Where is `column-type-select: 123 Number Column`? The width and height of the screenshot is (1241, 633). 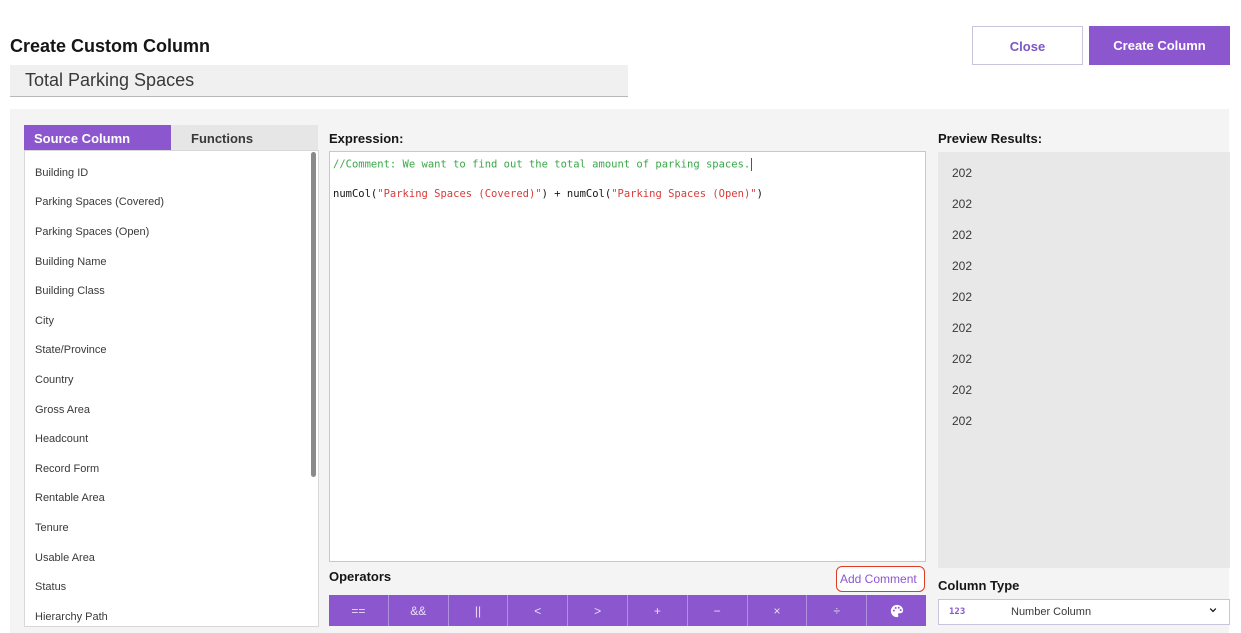 column-type-select: 123 Number Column is located at coordinates (1084, 612).